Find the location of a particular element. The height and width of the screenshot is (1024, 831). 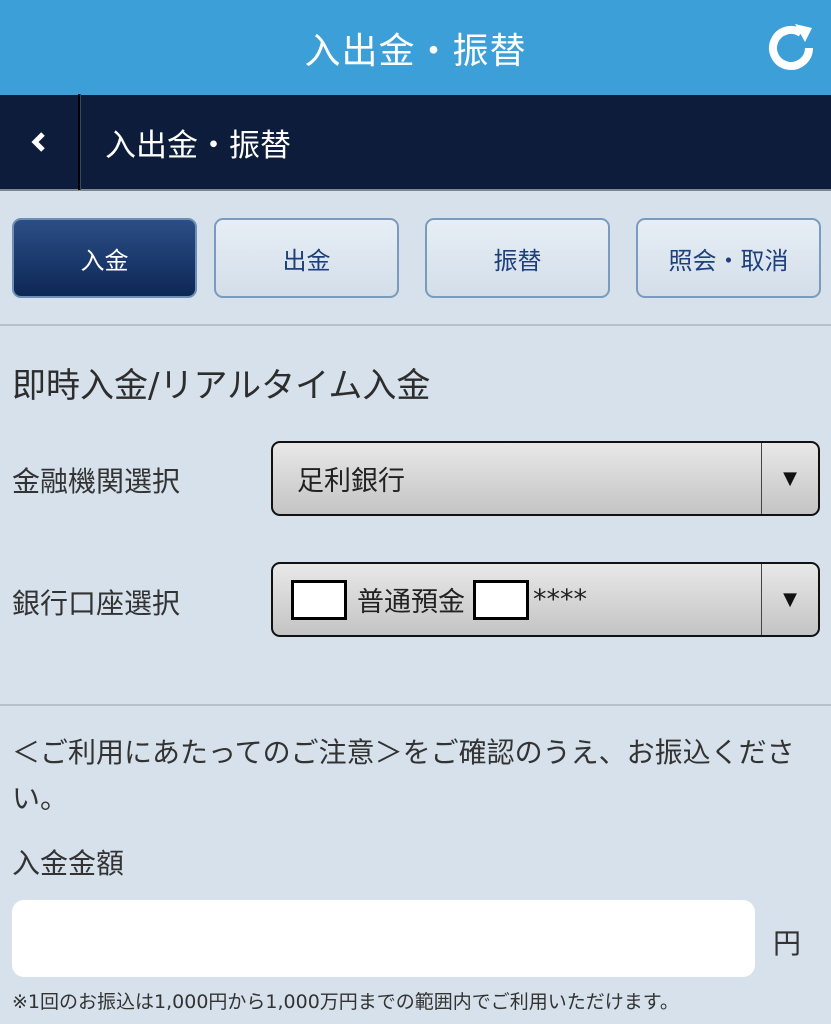

account-select: 普通預金 **** ▼ is located at coordinates (545, 599).